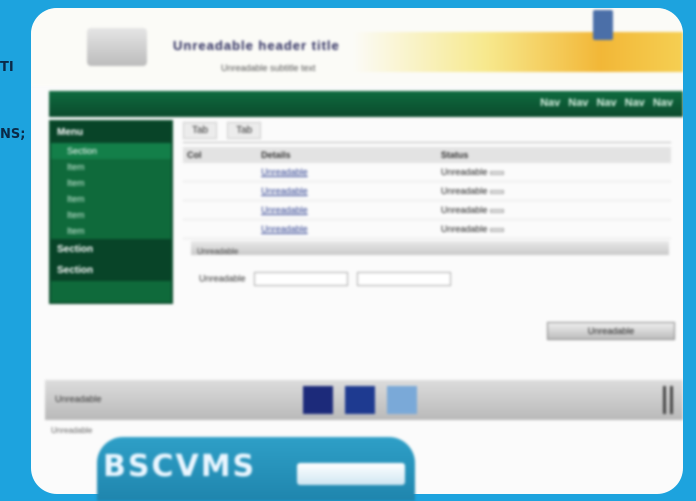 This screenshot has width=696, height=501. I want to click on edge-text-1: TI, so click(7, 67).